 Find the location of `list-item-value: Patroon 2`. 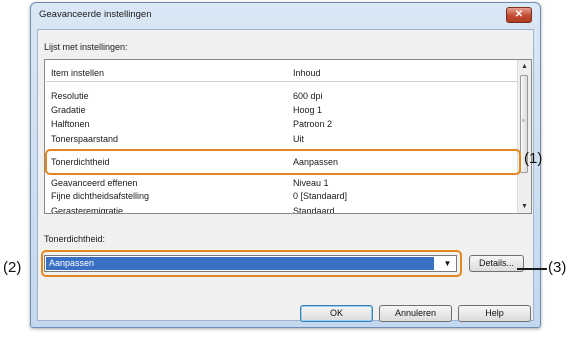

list-item-value: Patroon 2 is located at coordinates (313, 124).